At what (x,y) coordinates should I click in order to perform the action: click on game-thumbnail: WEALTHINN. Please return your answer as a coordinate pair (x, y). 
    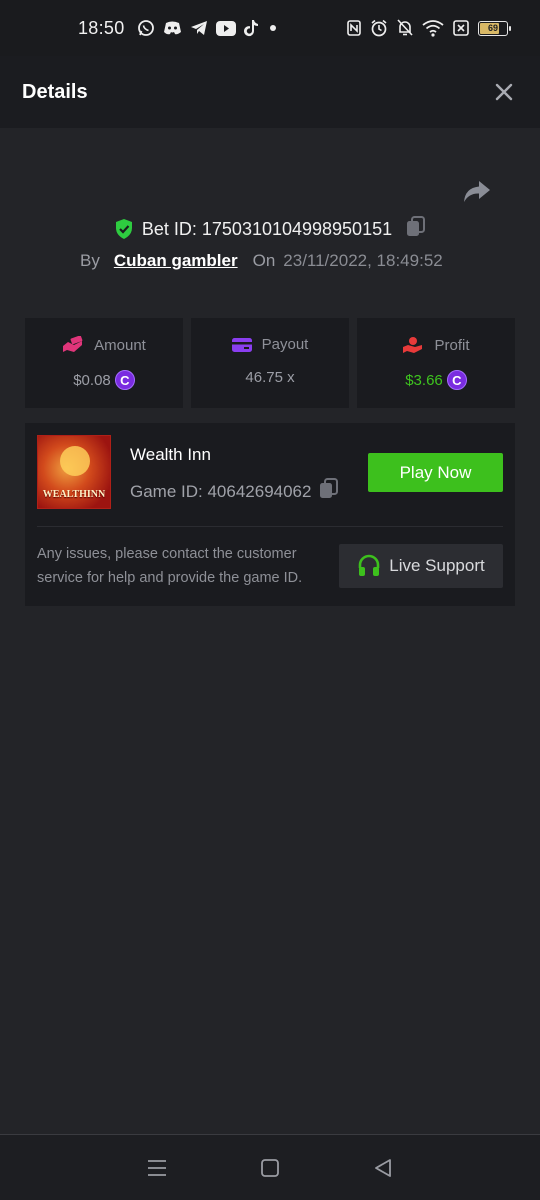
    Looking at the image, I should click on (74, 472).